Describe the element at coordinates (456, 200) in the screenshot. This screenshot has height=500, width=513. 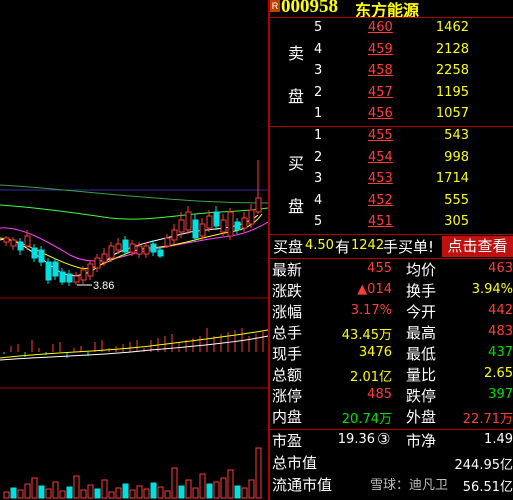
I see `buy-volume: 555` at that location.